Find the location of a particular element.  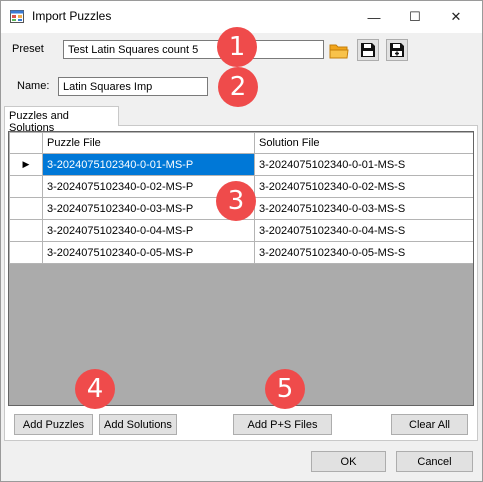

open-preset-button is located at coordinates (339, 50).